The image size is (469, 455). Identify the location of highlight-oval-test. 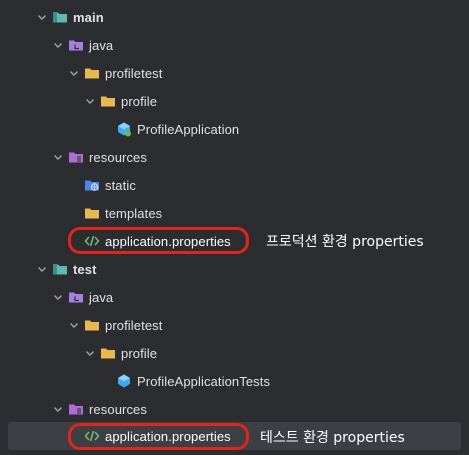
(158, 436).